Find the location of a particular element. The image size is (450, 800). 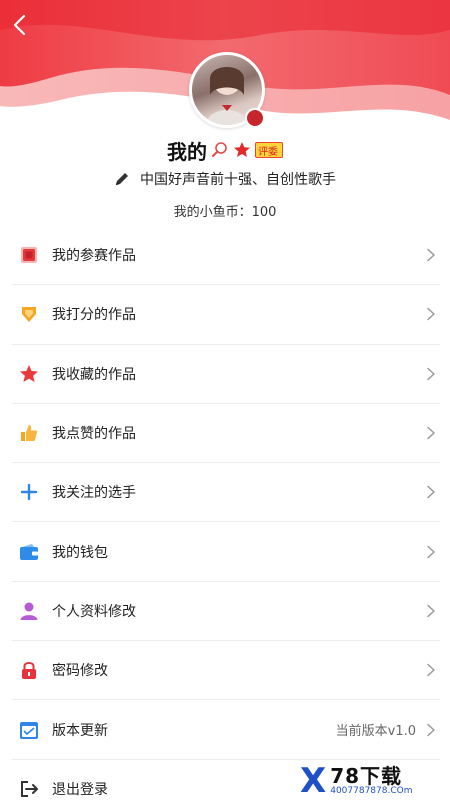

avatar-badge is located at coordinates (255, 118).